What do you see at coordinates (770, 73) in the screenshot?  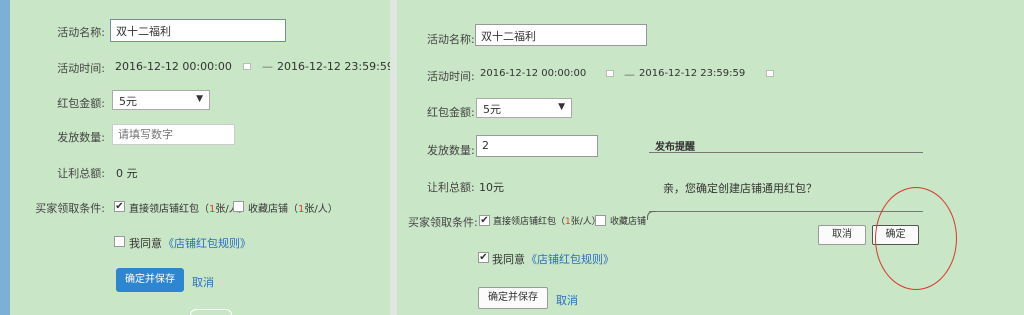 I see `r-end-calendar-icon` at bounding box center [770, 73].